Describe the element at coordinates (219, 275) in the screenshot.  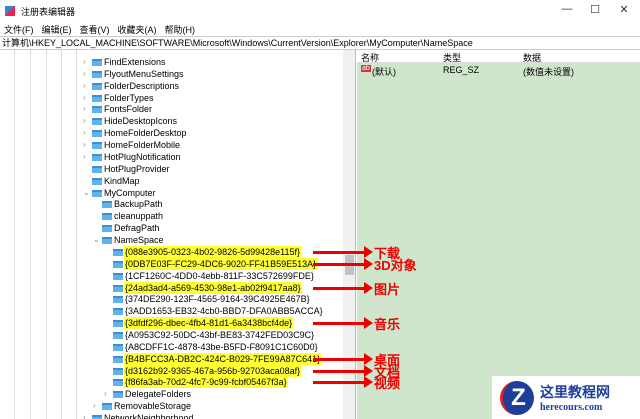
I see `tree-item-label: {1CF1260C-4DD0-4ebb-811F-33C572699FDE}` at that location.